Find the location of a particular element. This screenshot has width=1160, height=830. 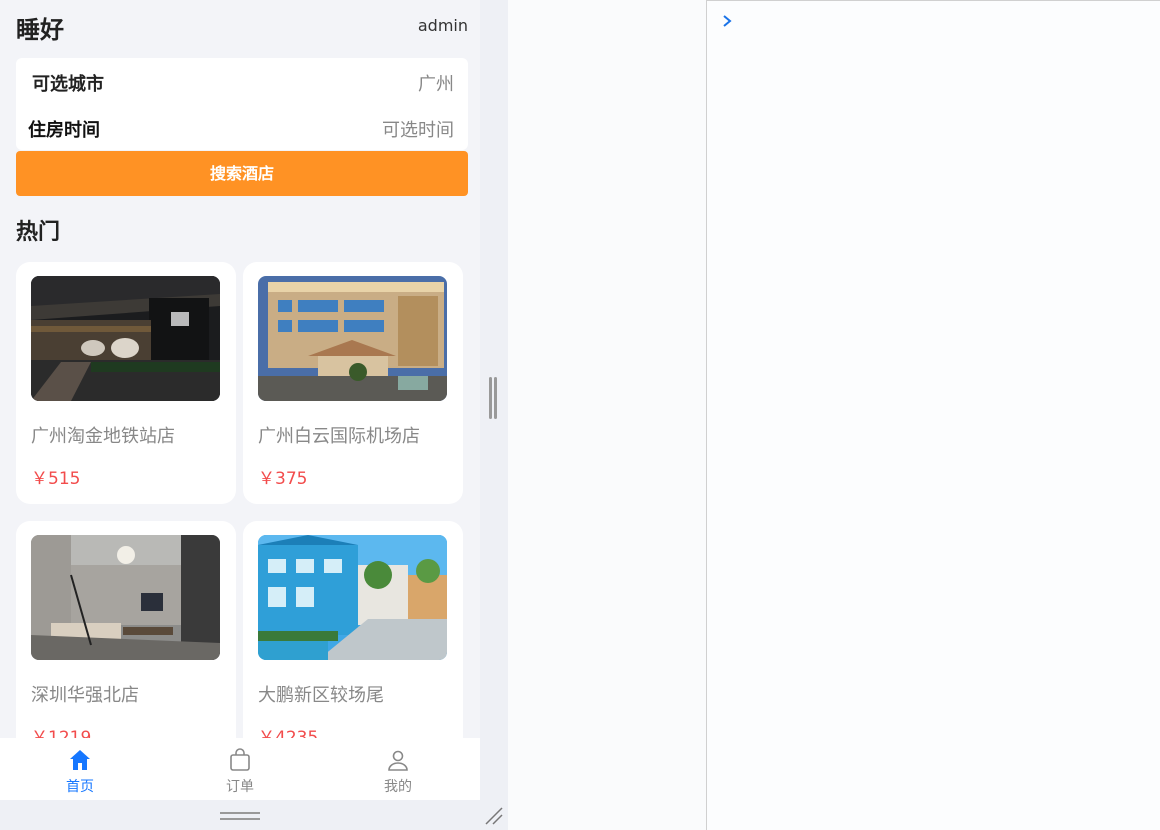

stay-time-label: 住房时间 is located at coordinates (64, 130).